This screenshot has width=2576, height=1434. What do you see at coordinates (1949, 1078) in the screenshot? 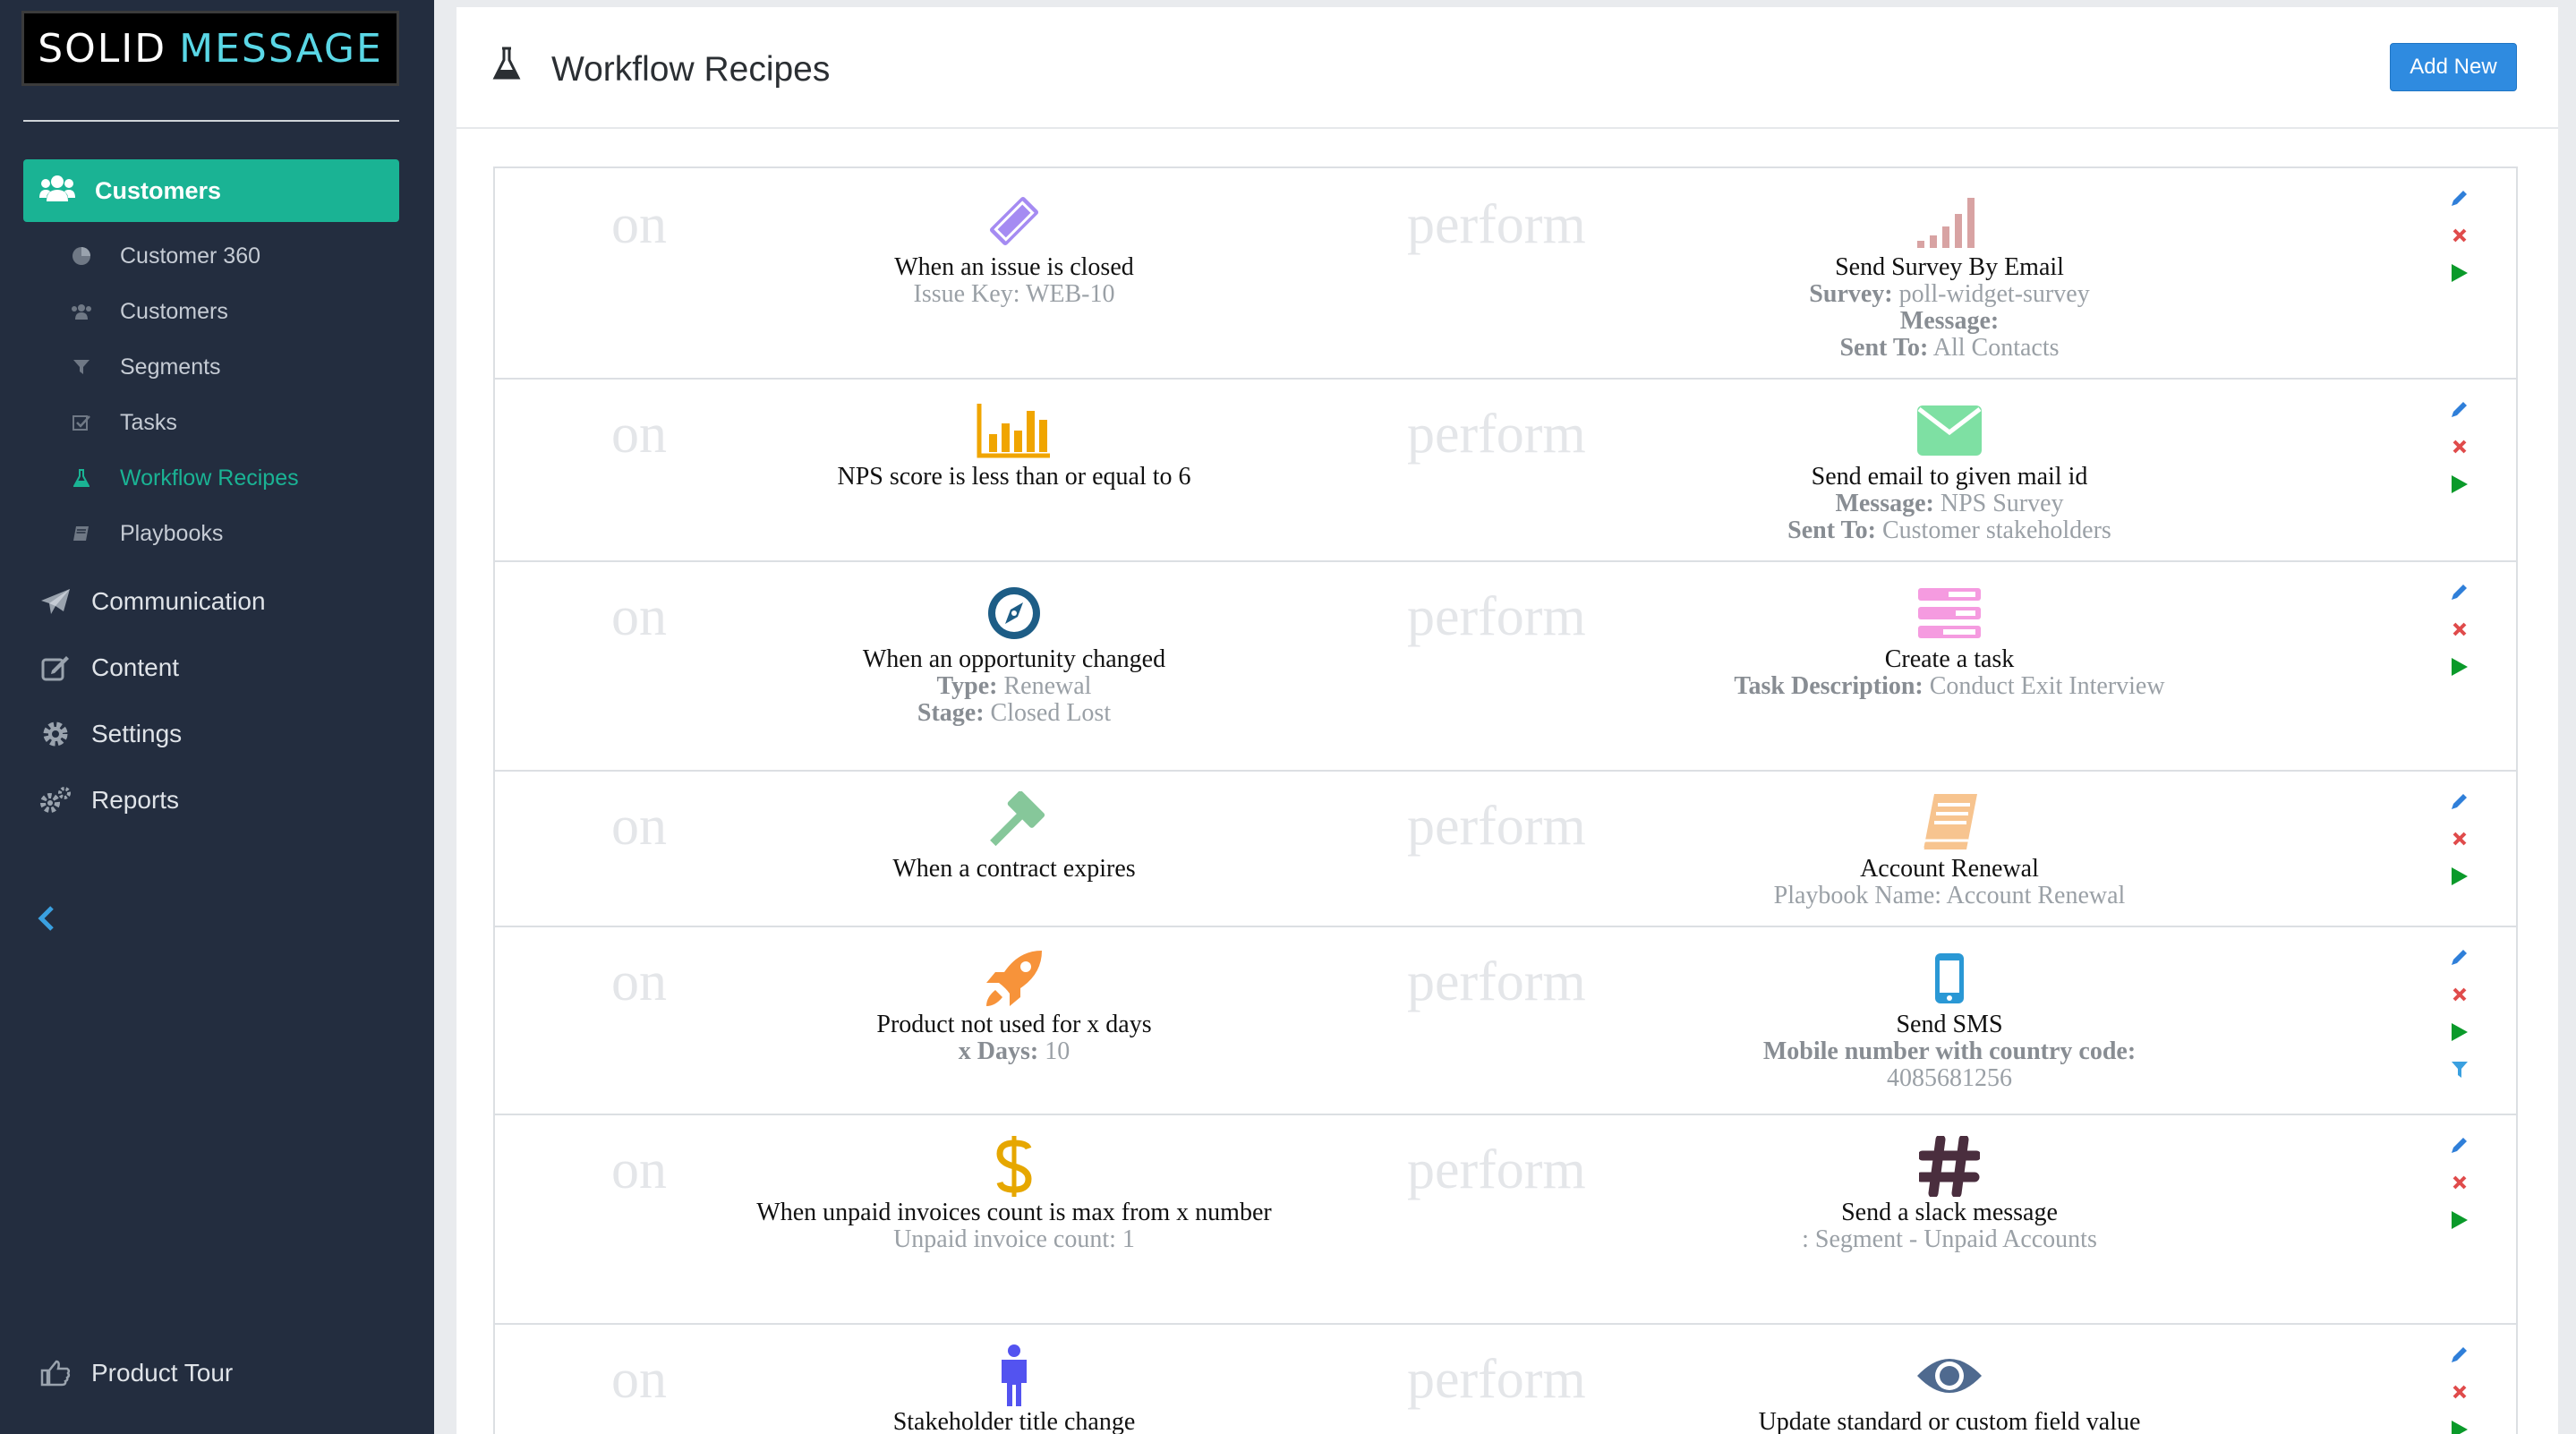
I see `action-detail: 4085681256` at bounding box center [1949, 1078].